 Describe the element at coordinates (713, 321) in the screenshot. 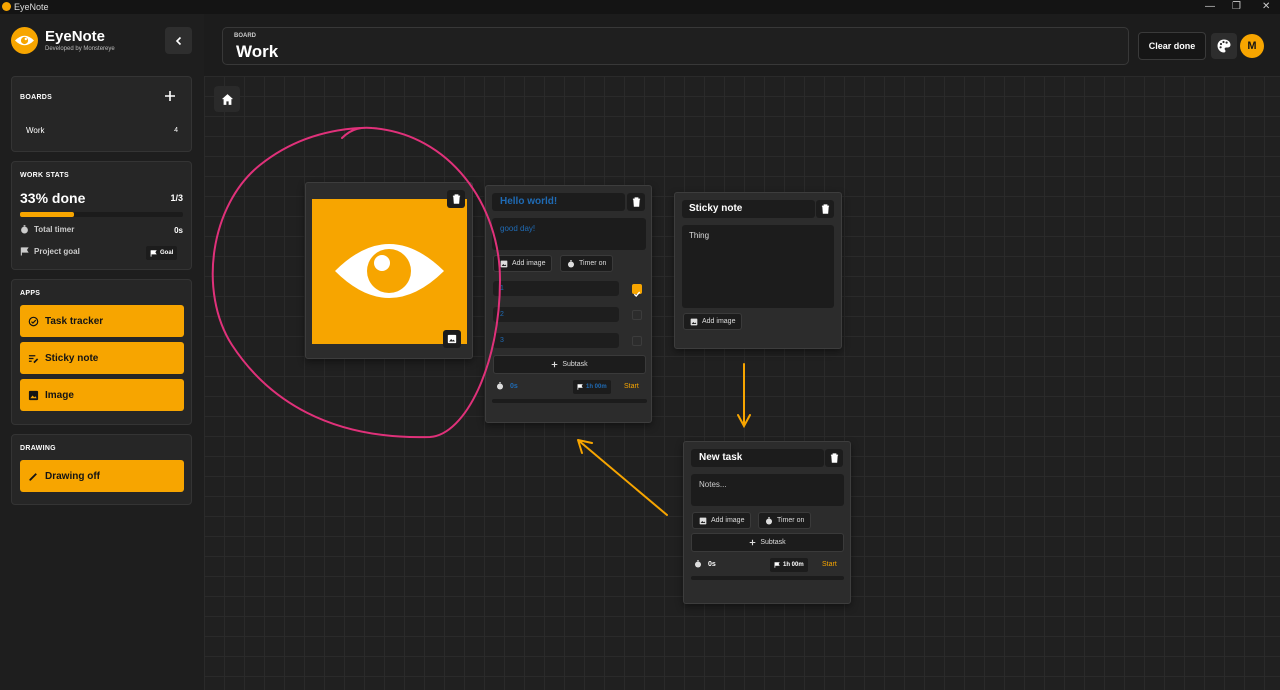

I see `sticky-add-image-button: Add image` at that location.